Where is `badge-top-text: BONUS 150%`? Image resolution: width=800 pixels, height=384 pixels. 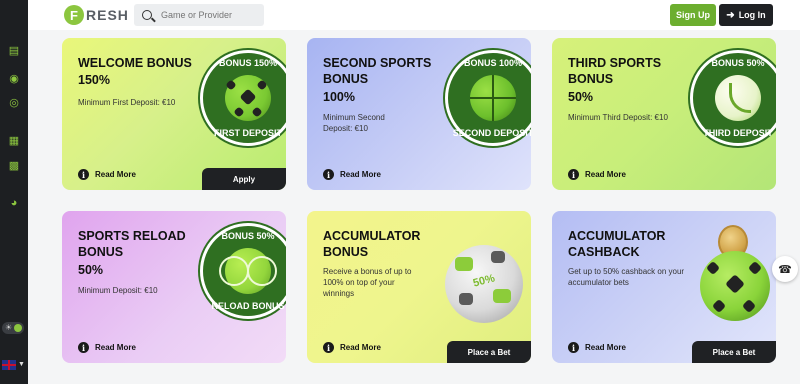
badge-top-text: BONUS 150% is located at coordinates (248, 63).